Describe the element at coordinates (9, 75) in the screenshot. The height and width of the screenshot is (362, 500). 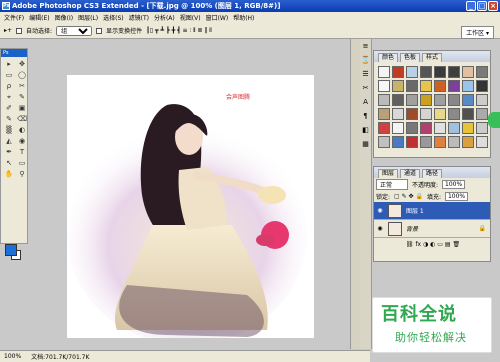
I see `marquee-tool: ▭` at that location.